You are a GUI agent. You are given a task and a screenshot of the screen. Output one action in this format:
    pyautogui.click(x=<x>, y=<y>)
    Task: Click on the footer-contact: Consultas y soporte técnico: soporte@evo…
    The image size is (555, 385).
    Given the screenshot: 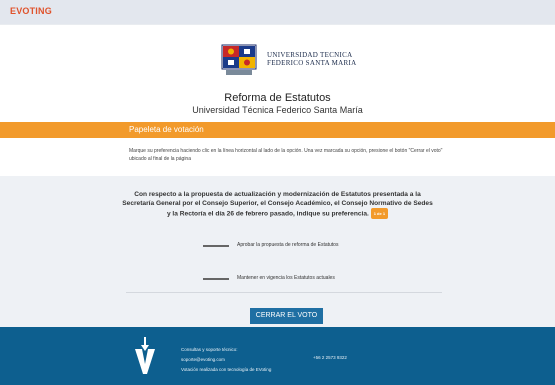 What is the action you would take?
    pyautogui.click(x=226, y=360)
    